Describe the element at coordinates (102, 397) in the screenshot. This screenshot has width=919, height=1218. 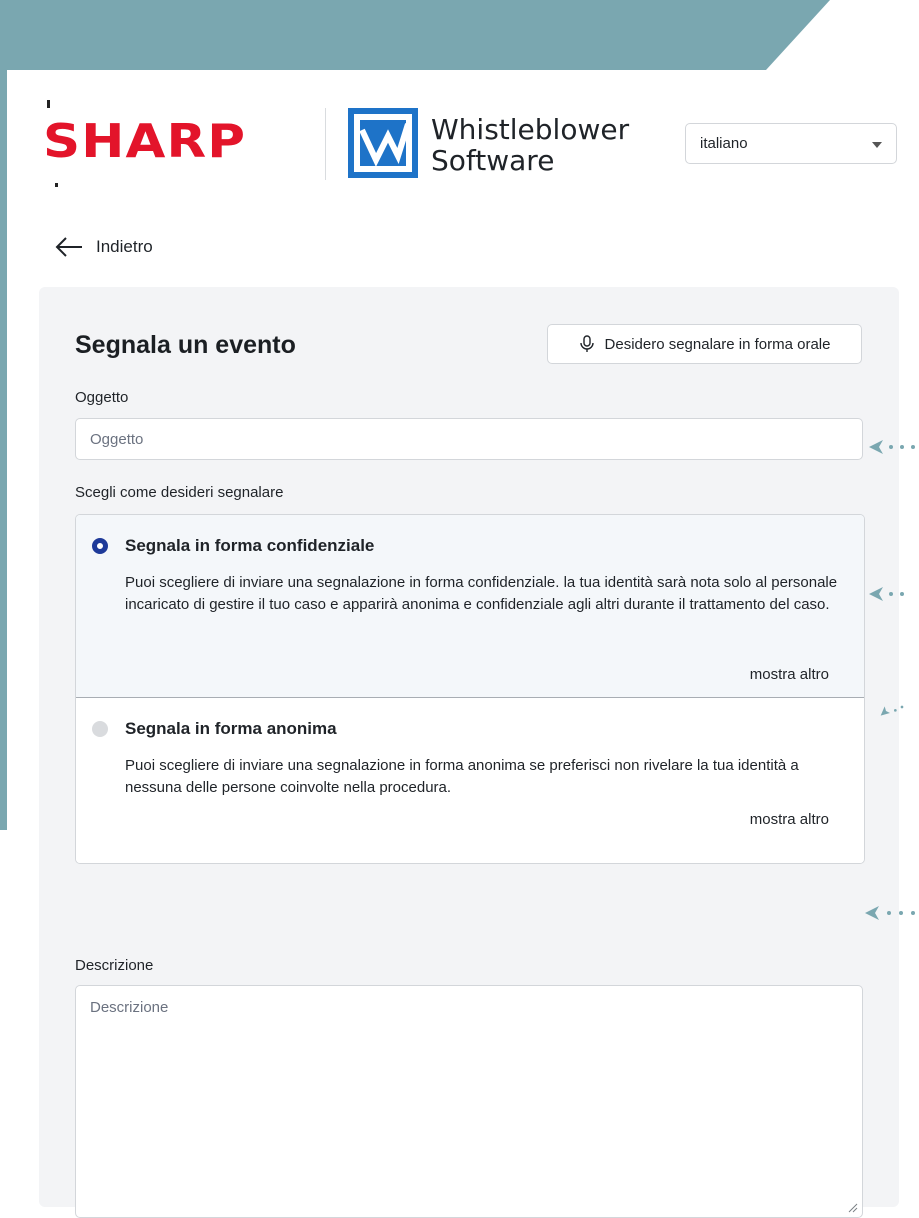
I see `subject-label: Oggetto` at that location.